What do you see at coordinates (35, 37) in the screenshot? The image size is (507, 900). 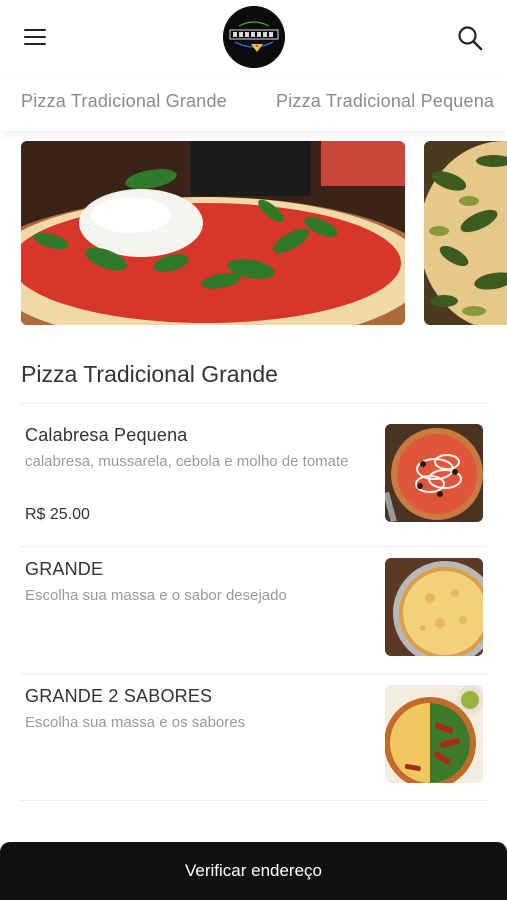 I see `hamburger-menu-icon` at bounding box center [35, 37].